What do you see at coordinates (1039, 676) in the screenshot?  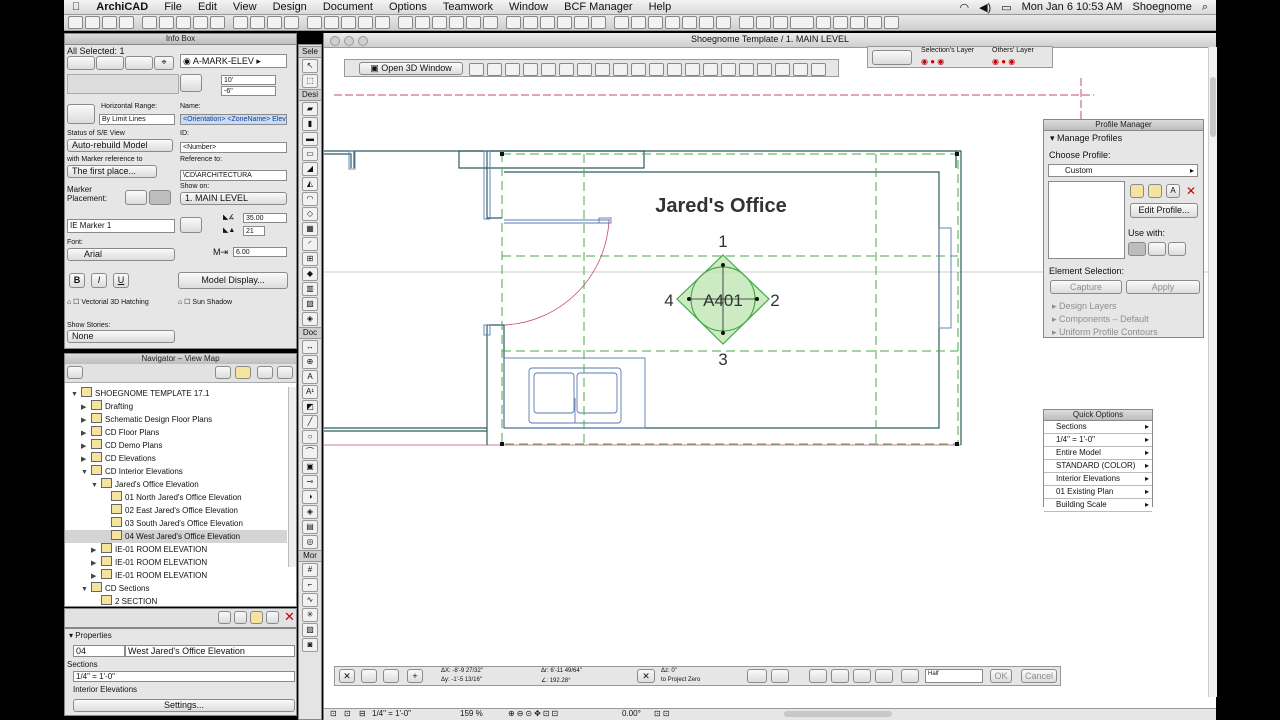 I see `cancel-button: Cancel` at bounding box center [1039, 676].